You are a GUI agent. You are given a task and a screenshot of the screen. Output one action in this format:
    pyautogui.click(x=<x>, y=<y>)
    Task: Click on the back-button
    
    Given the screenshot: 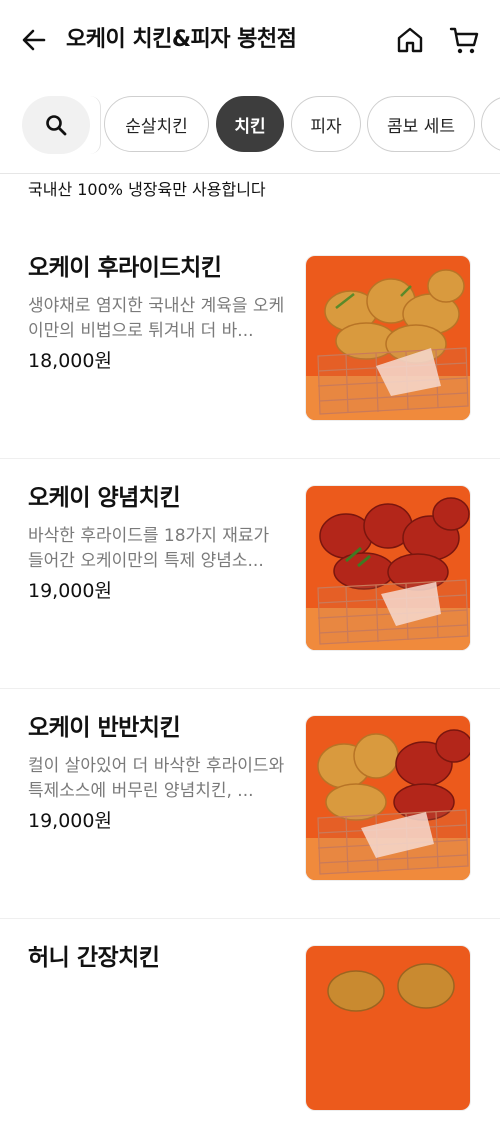 What is the action you would take?
    pyautogui.click(x=34, y=40)
    